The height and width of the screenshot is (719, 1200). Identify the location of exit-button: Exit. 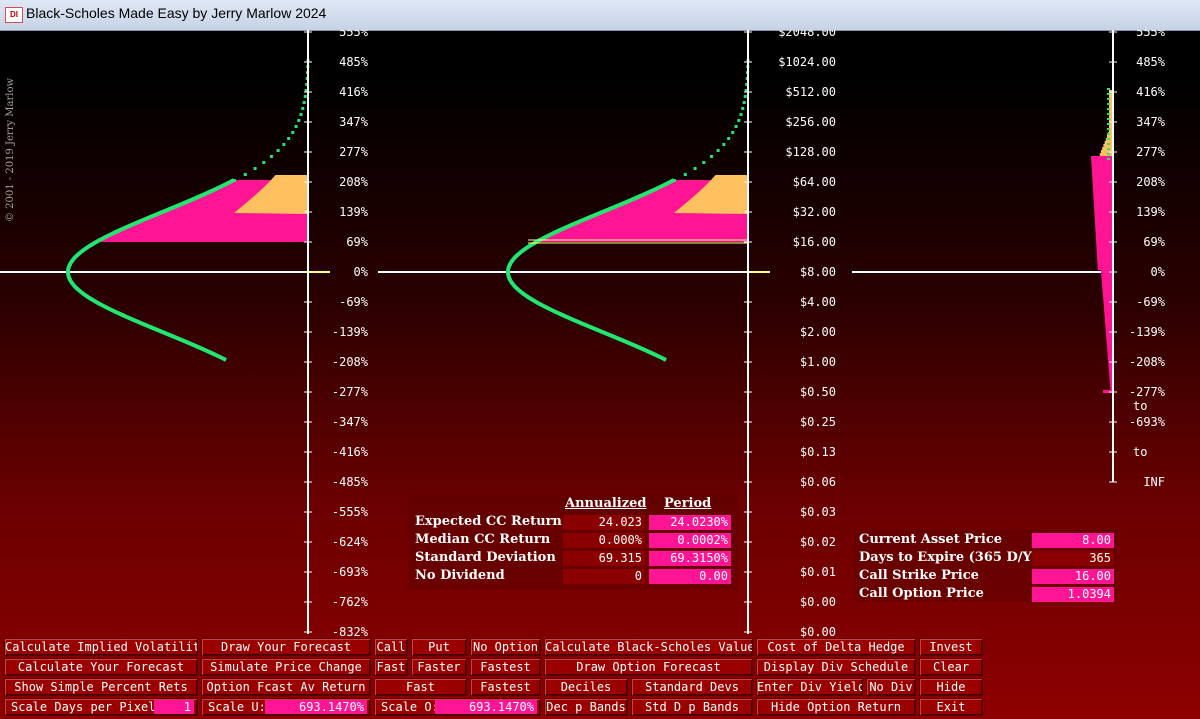
(951, 707).